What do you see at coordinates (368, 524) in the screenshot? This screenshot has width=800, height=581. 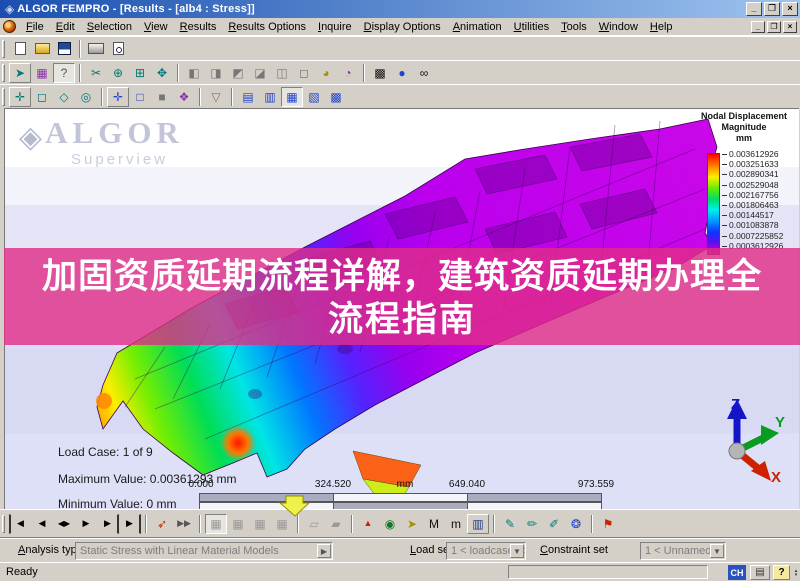 I see `units-button: ▲` at bounding box center [368, 524].